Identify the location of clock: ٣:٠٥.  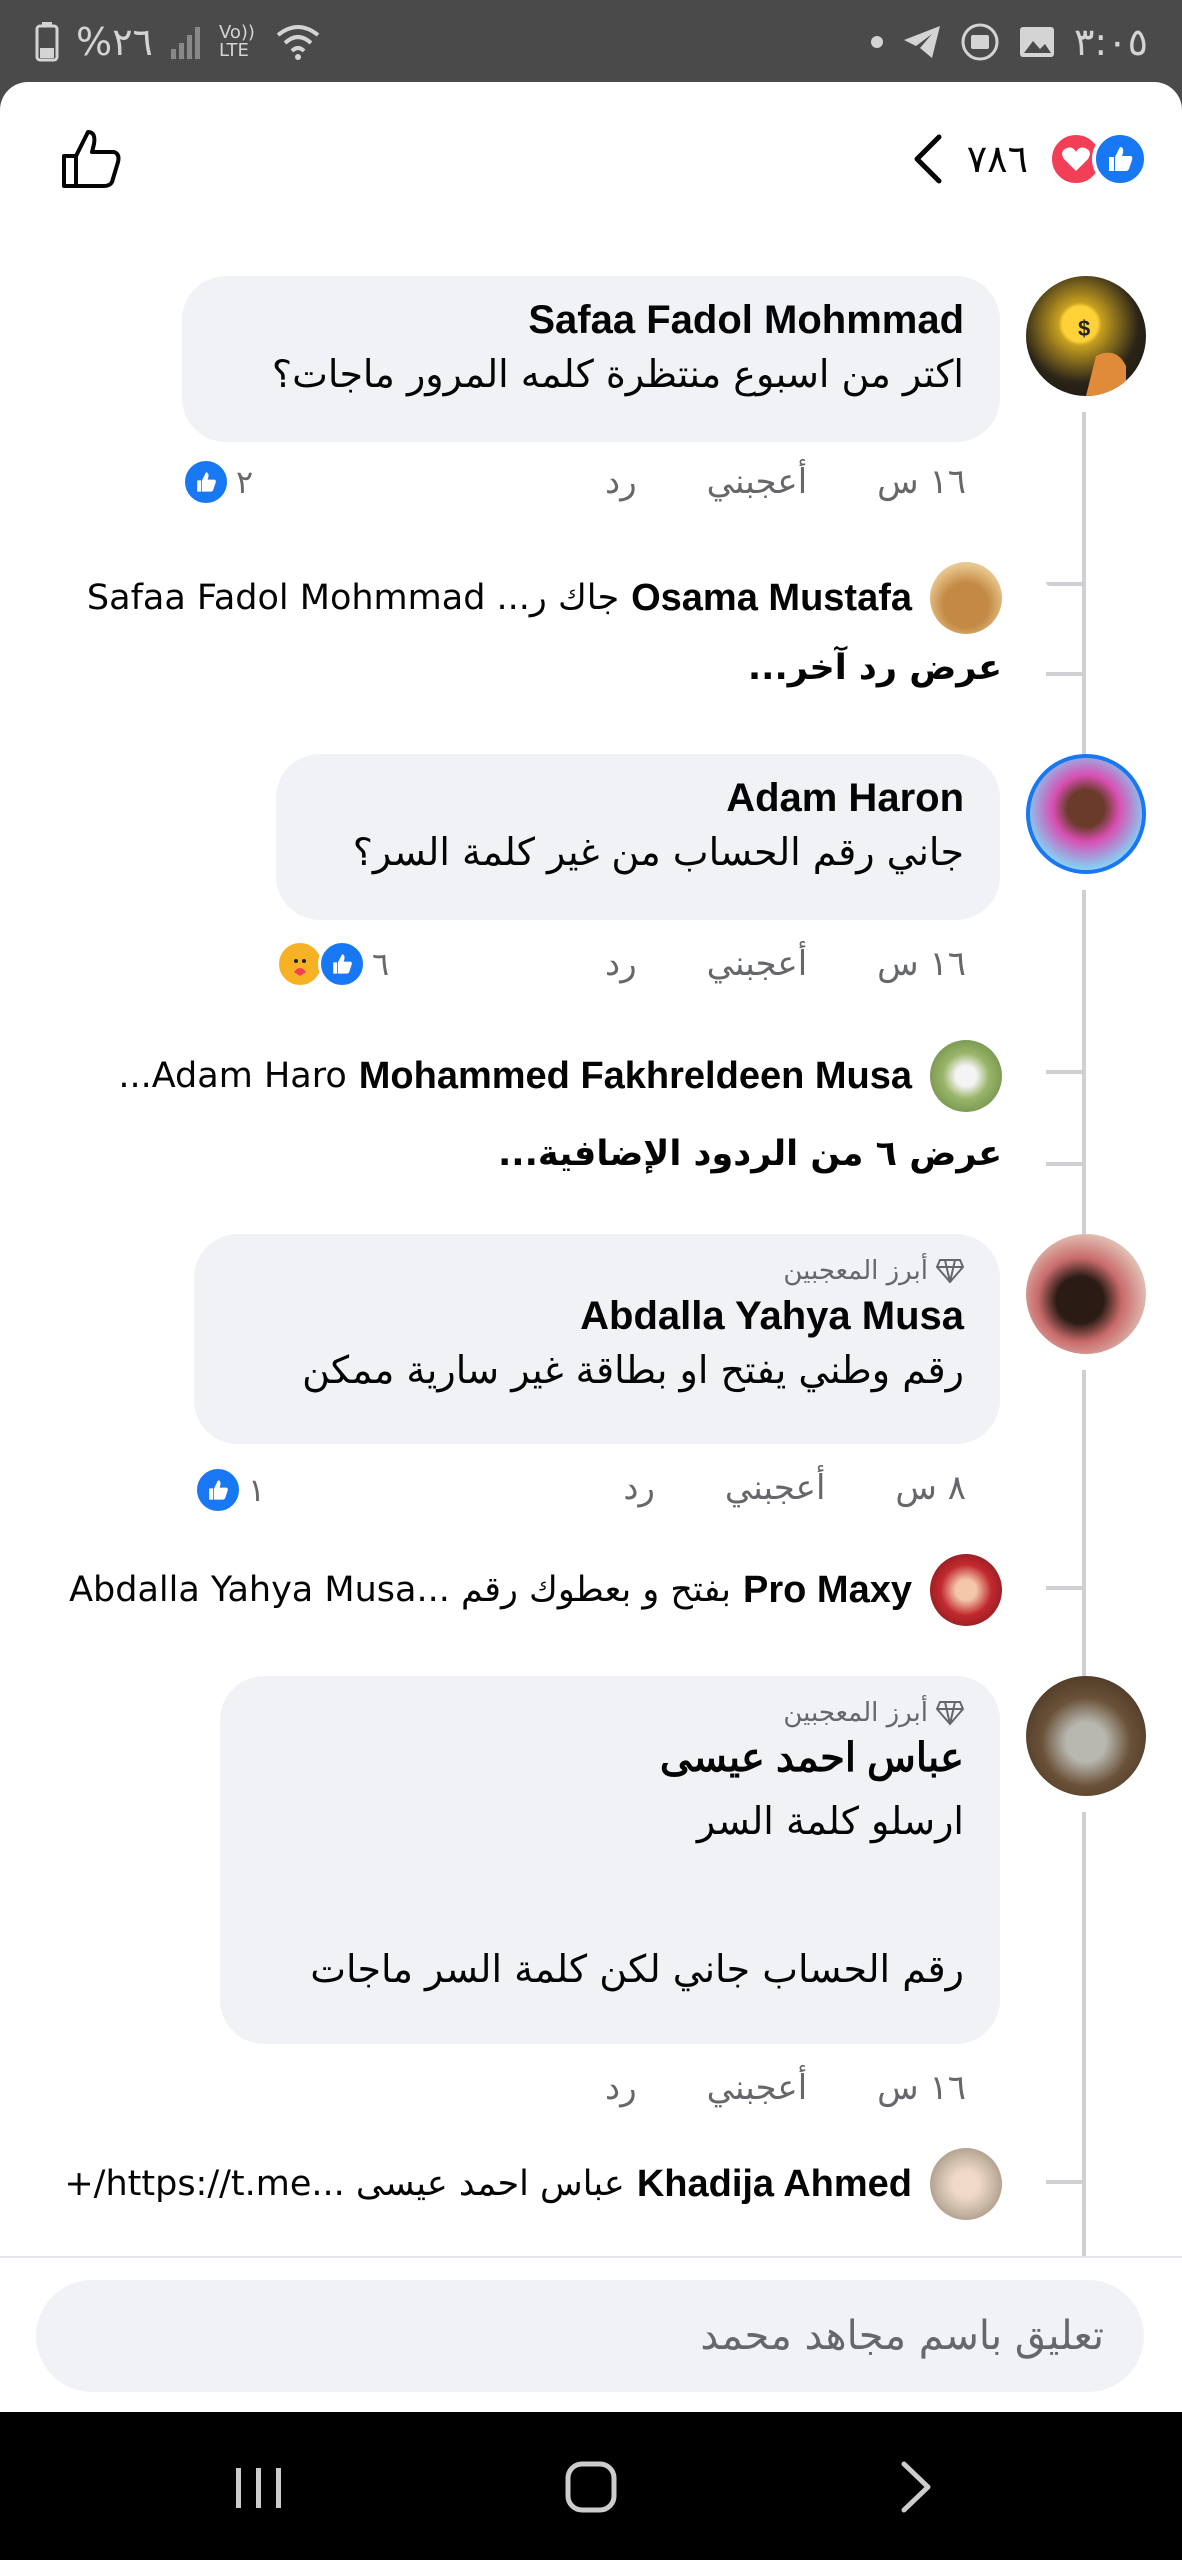
(1110, 42).